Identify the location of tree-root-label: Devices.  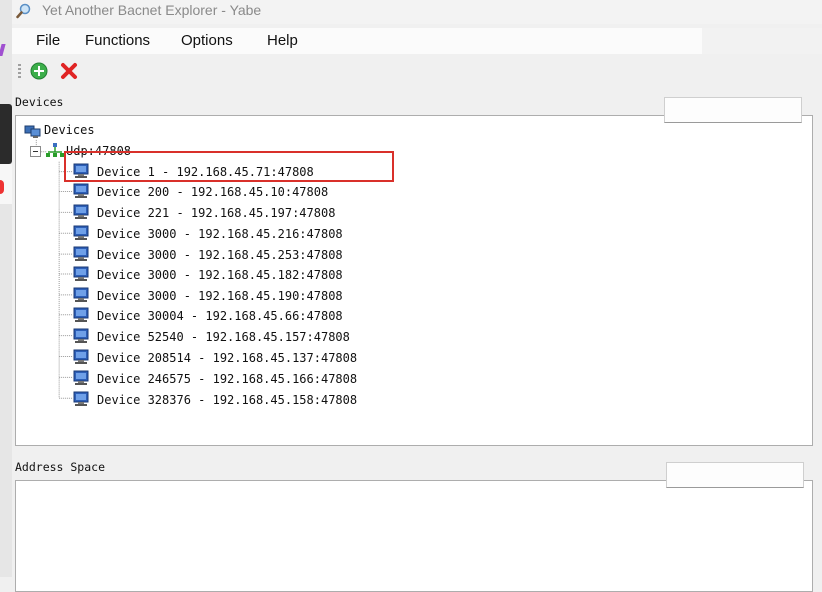
(69, 130).